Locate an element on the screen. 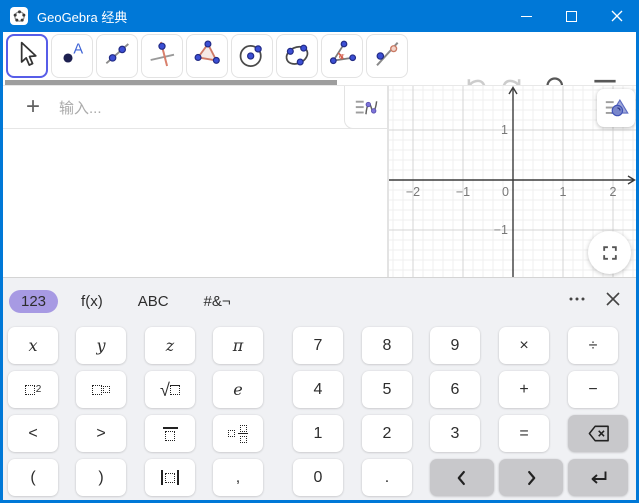  keyboard-close-button is located at coordinates (613, 301).